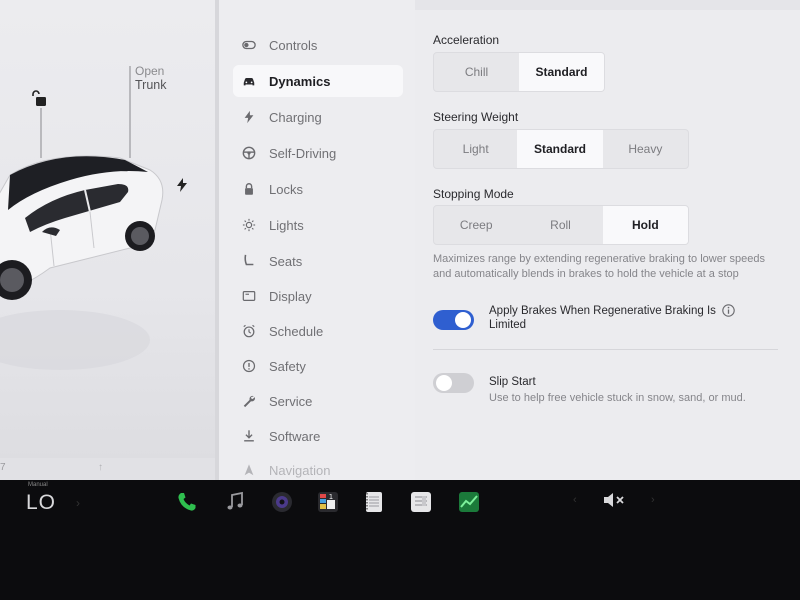 Image resolution: width=800 pixels, height=600 pixels. What do you see at coordinates (296, 331) in the screenshot?
I see `sidebar-item-label: Schedule` at bounding box center [296, 331].